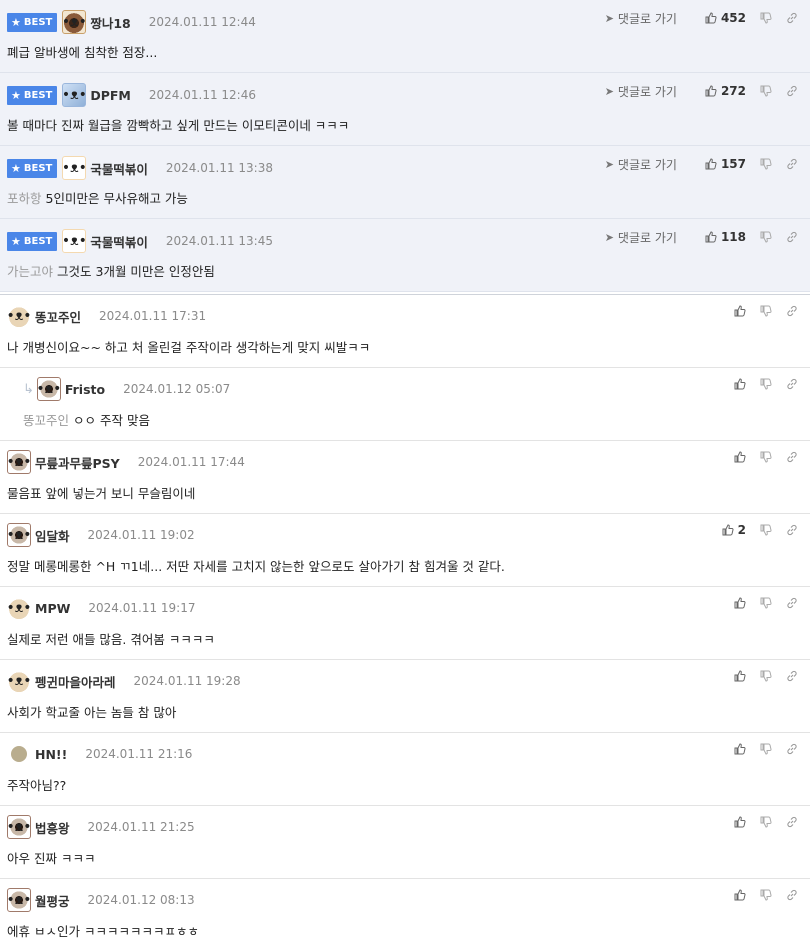 The height and width of the screenshot is (941, 810). Describe the element at coordinates (30, 271) in the screenshot. I see `mention: 가는고야` at that location.